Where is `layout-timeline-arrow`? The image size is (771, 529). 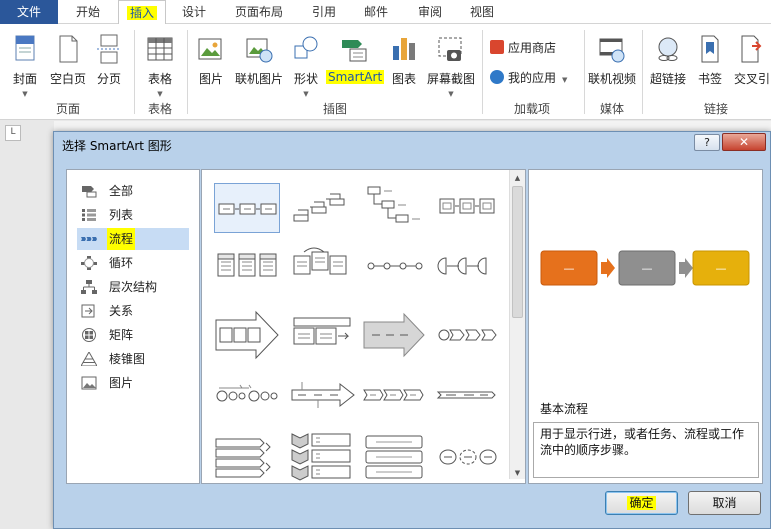 layout-timeline-arrow is located at coordinates (323, 395).